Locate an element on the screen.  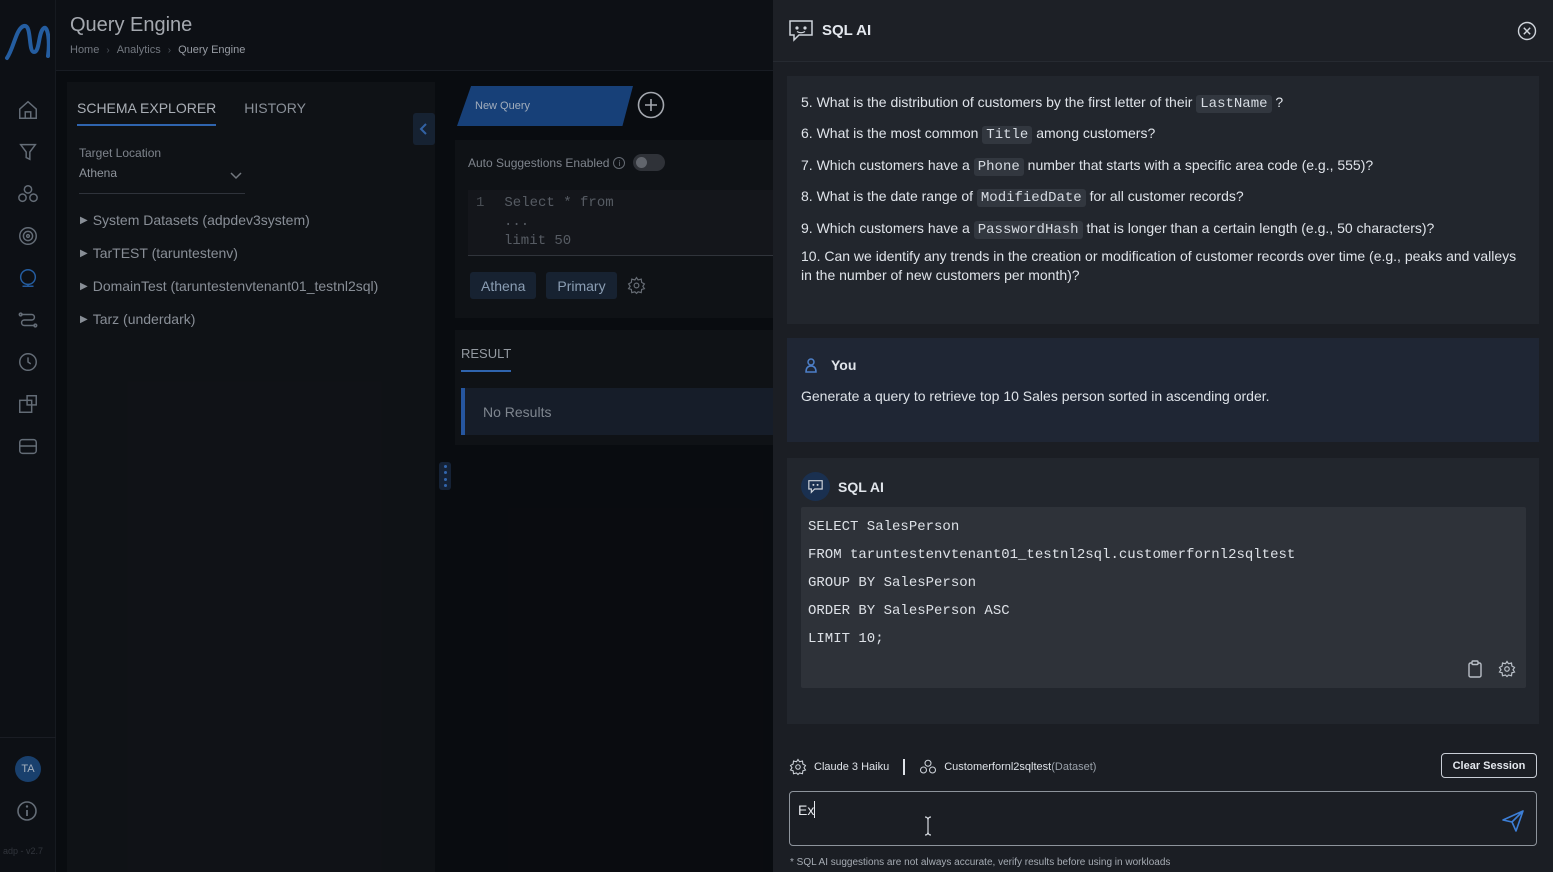
close-icon is located at coordinates (1527, 31).